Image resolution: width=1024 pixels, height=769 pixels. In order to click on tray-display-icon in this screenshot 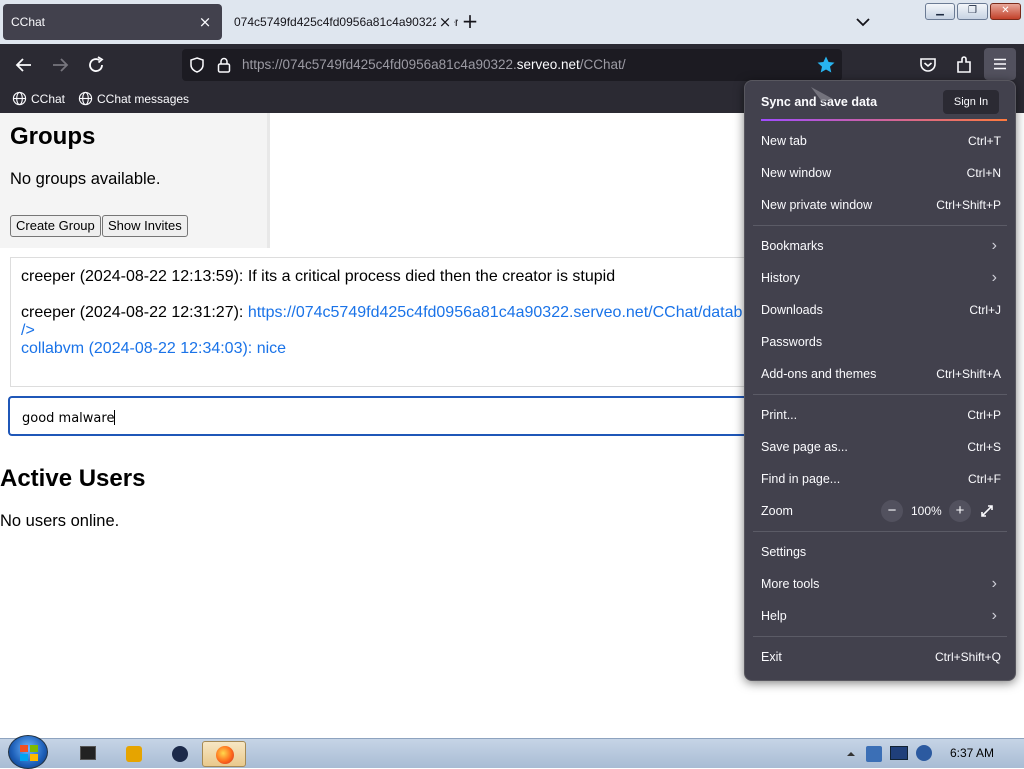, I will do `click(899, 753)`.